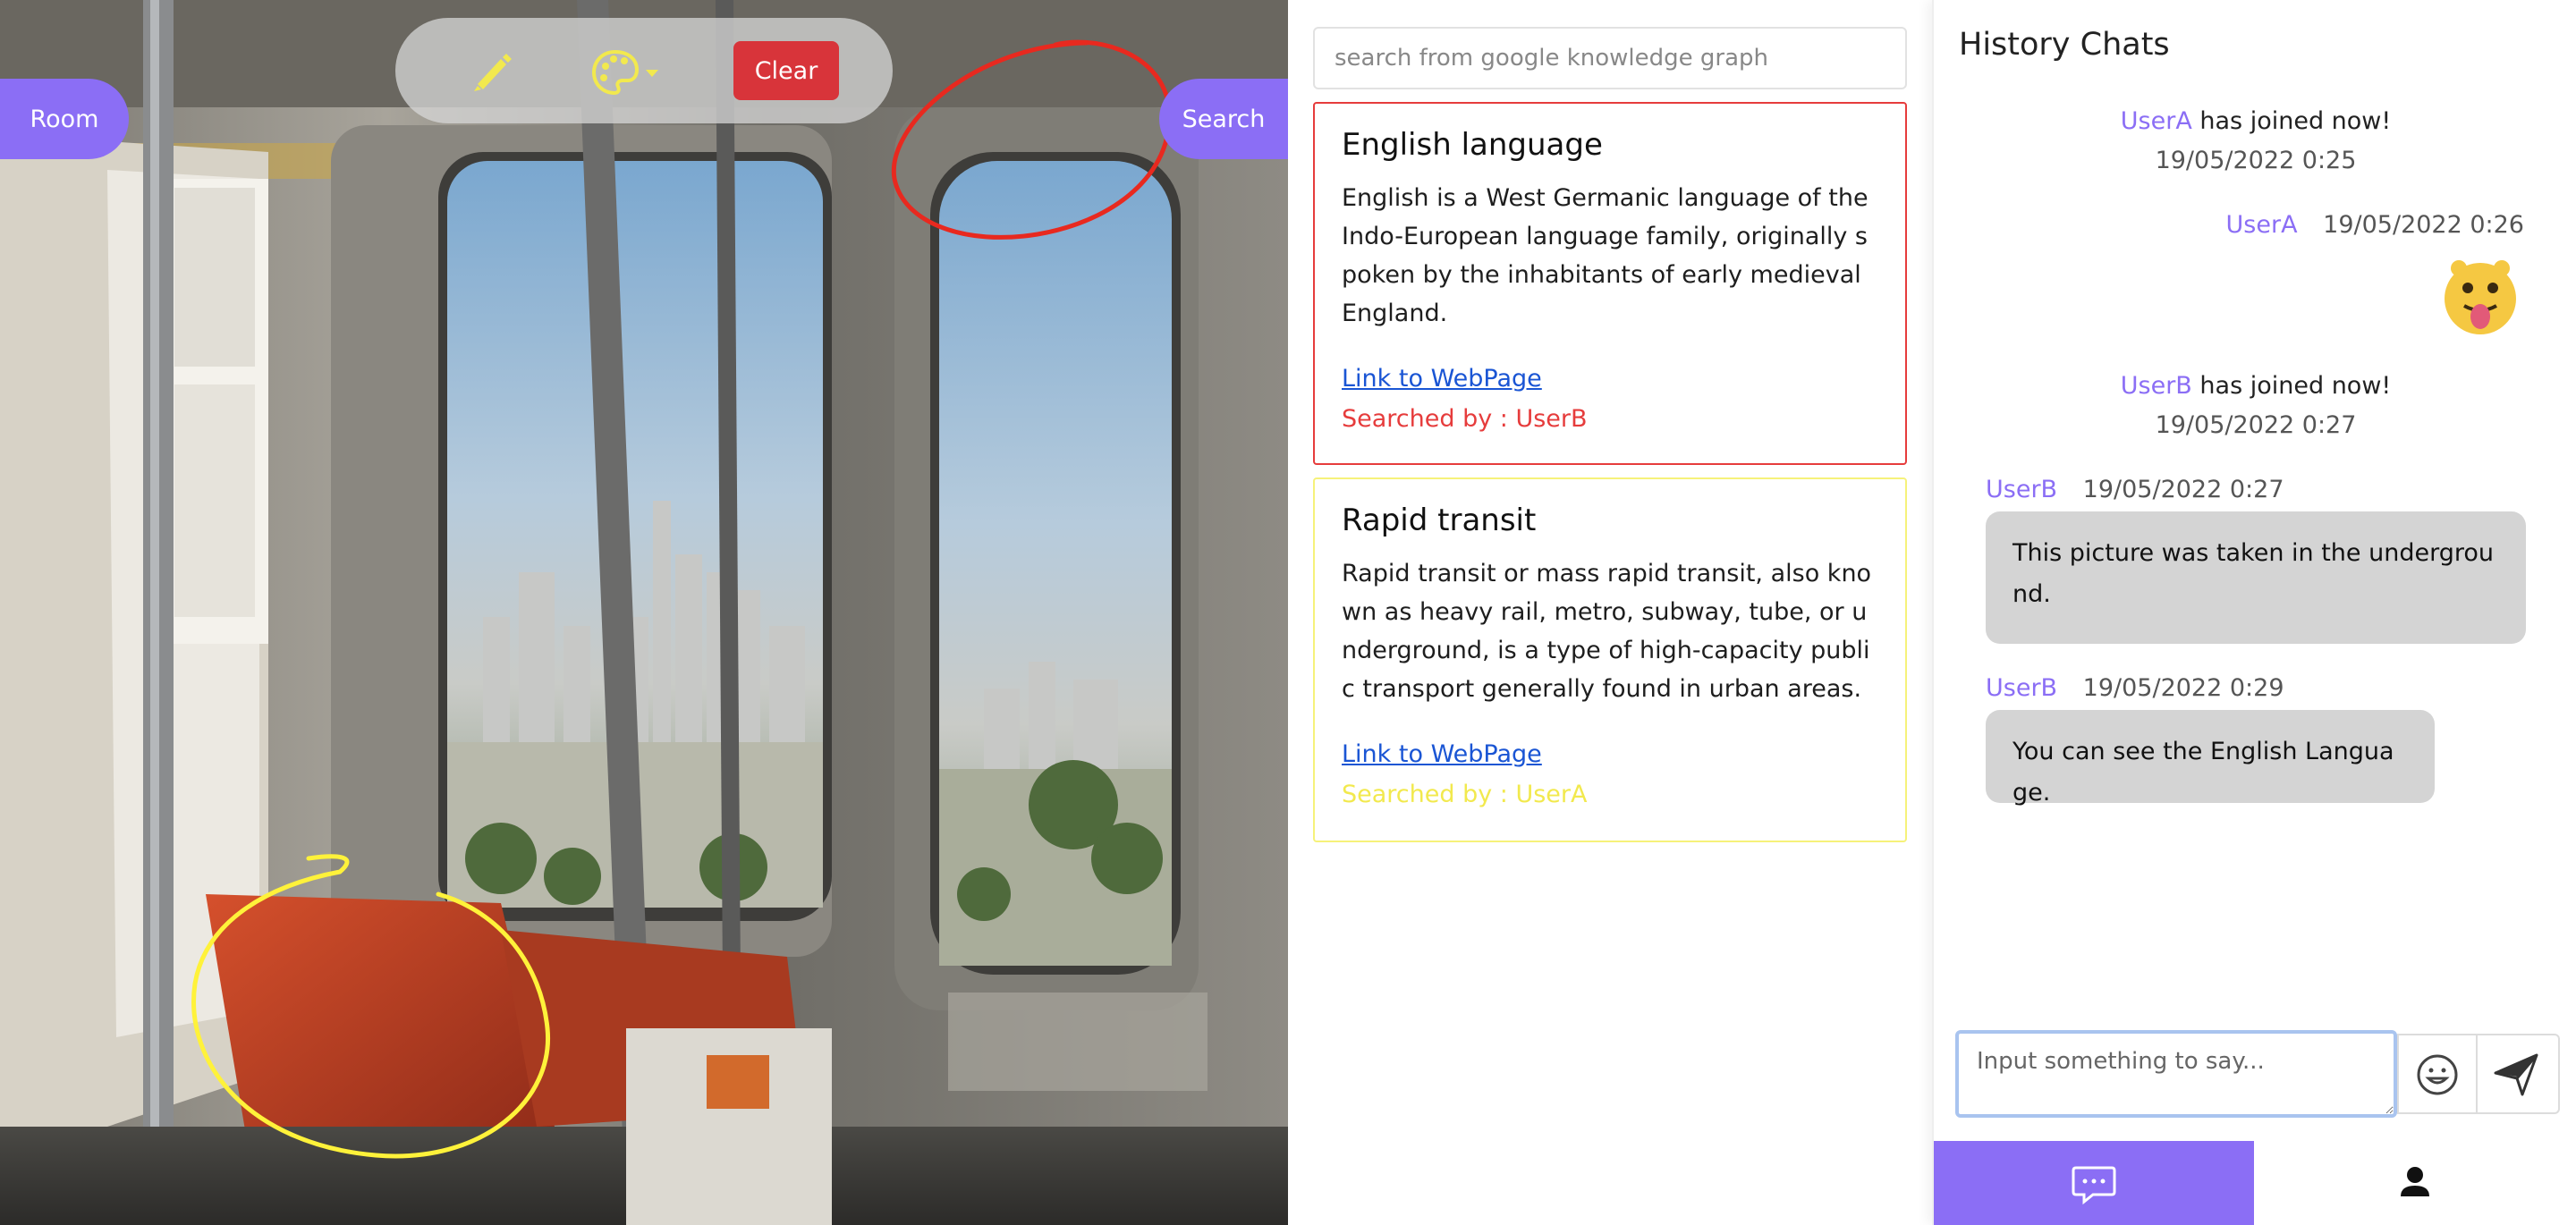  Describe the element at coordinates (786, 70) in the screenshot. I see `clear-button: Clear` at that location.